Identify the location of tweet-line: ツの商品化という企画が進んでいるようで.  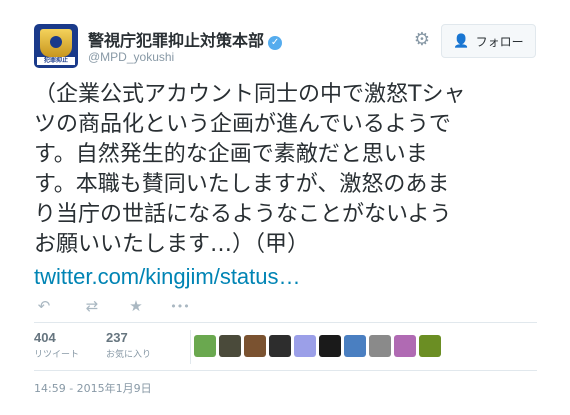
(242, 124).